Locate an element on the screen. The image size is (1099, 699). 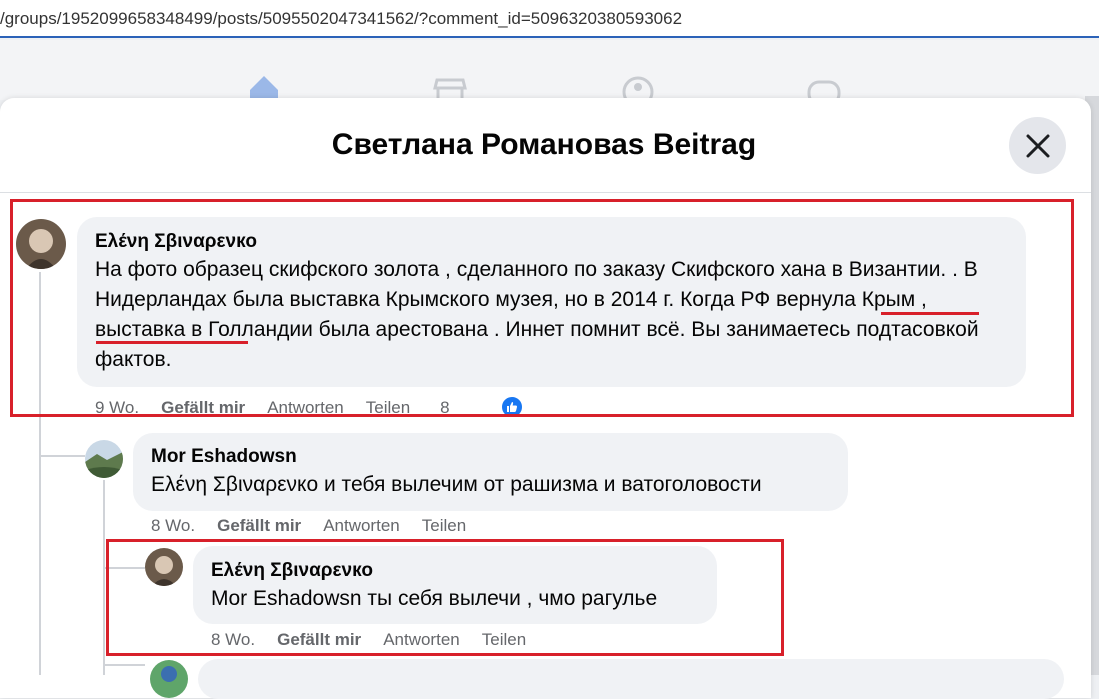
highlight-box is located at coordinates (445, 597).